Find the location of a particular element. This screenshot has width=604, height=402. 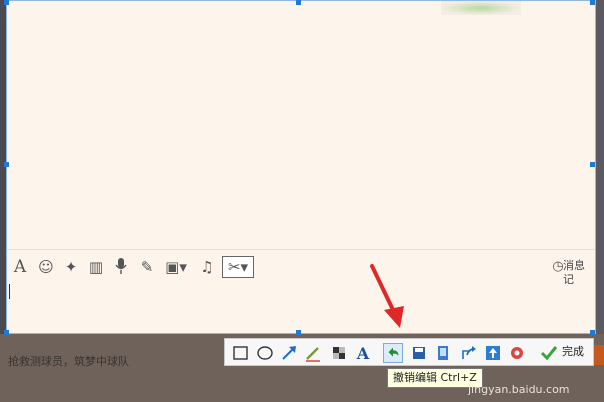

mosaic-icon is located at coordinates (339, 353).